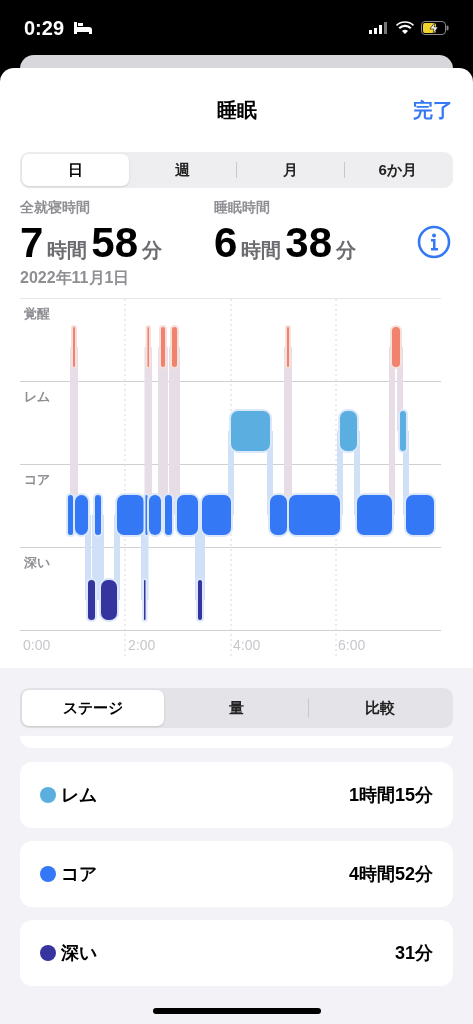 The height and width of the screenshot is (1024, 473). I want to click on stage-name: 深い, so click(79, 953).